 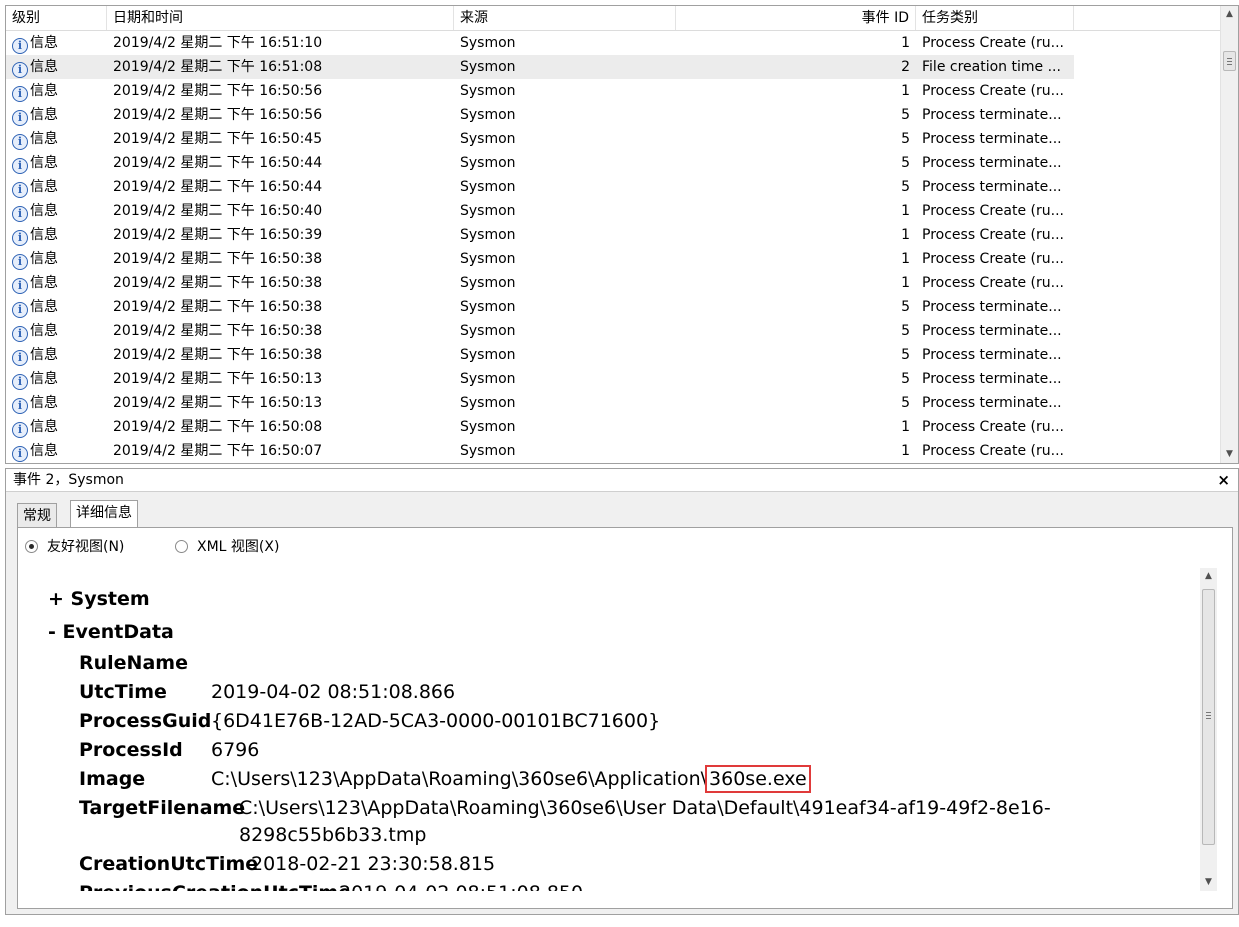 What do you see at coordinates (1229, 454) in the screenshot?
I see `scroll-down-arrow-icon: ▼` at bounding box center [1229, 454].